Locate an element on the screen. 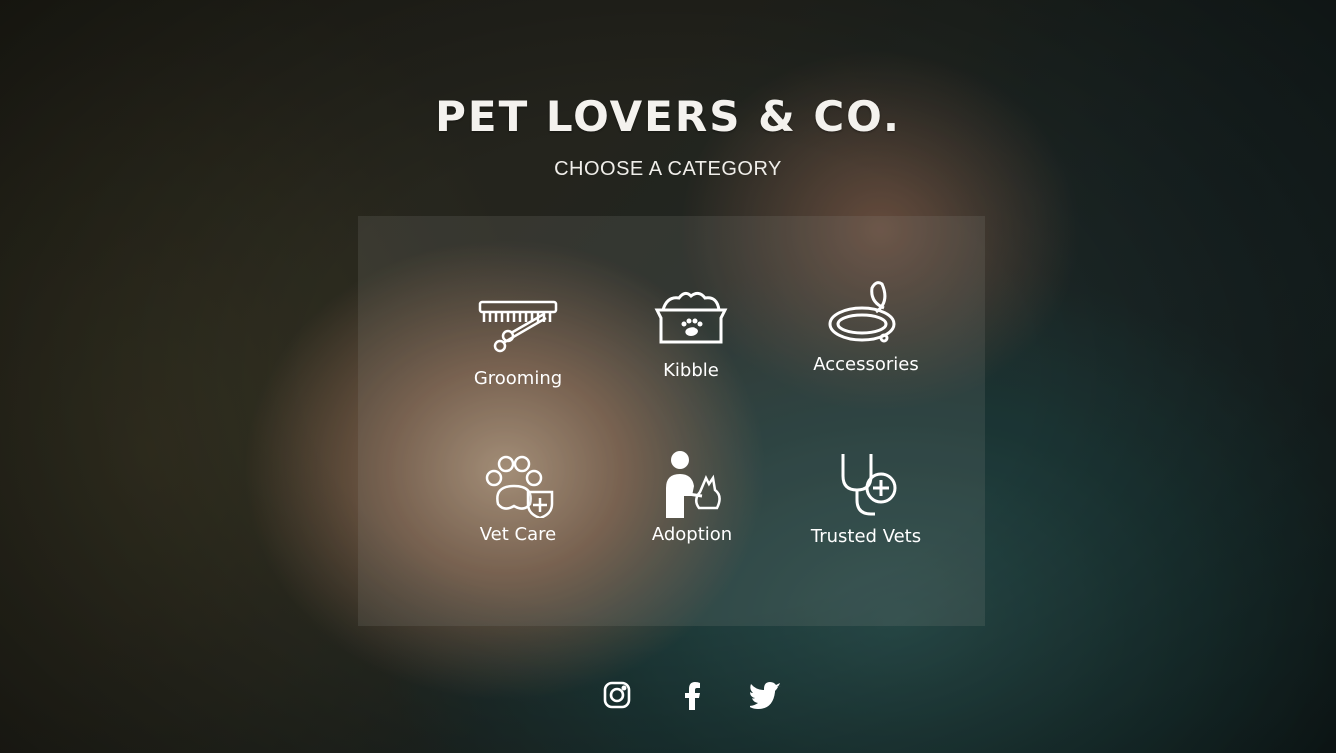 The width and height of the screenshot is (1336, 753). category-label: Adoption is located at coordinates (692, 534).